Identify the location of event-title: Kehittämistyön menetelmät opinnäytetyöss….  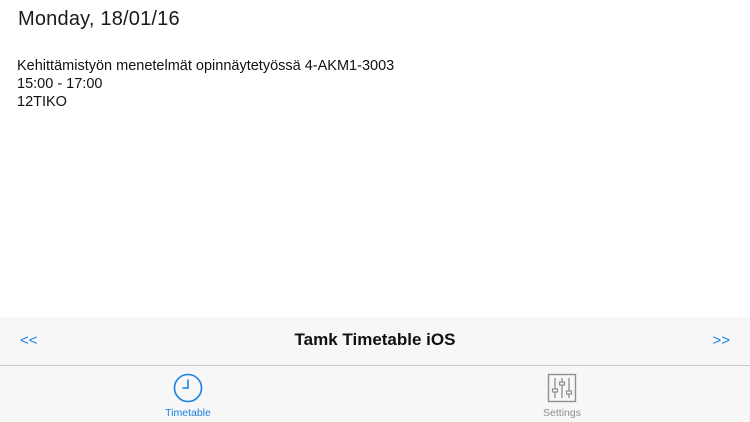
(206, 66).